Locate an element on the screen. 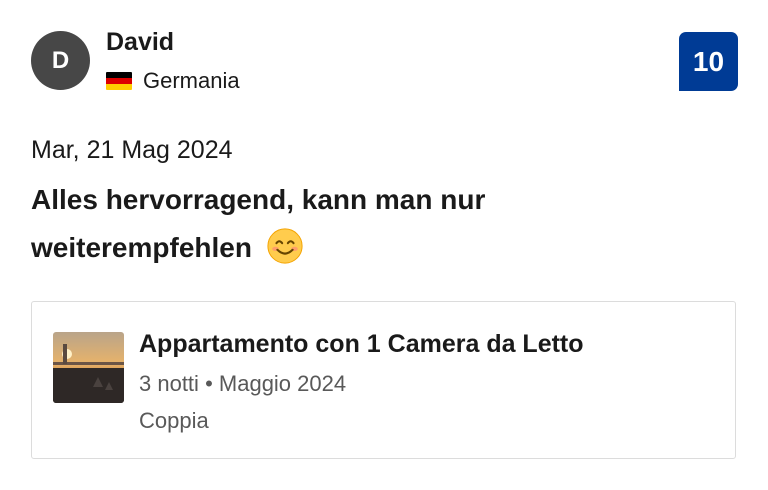 Image resolution: width=768 pixels, height=490 pixels. review-score-badge: 10 is located at coordinates (708, 61).